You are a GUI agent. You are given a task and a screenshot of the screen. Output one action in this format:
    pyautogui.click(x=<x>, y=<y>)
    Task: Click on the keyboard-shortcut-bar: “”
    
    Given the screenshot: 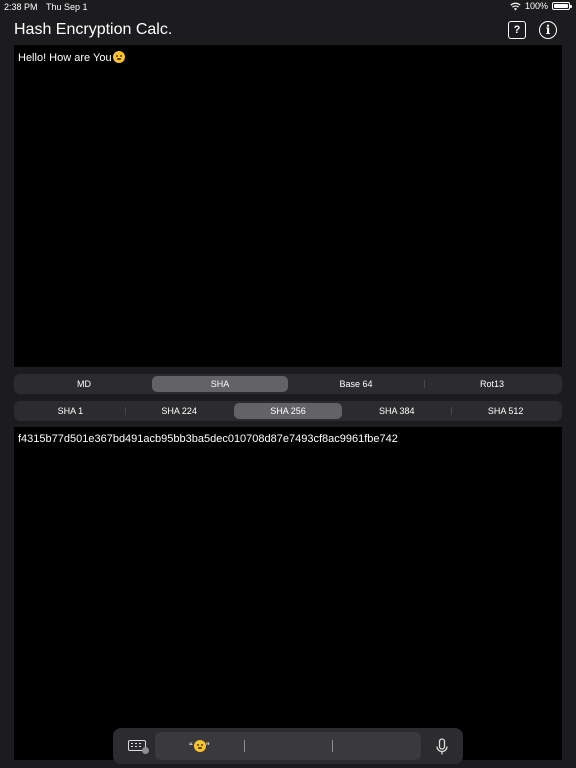 What is the action you would take?
    pyautogui.click(x=288, y=746)
    